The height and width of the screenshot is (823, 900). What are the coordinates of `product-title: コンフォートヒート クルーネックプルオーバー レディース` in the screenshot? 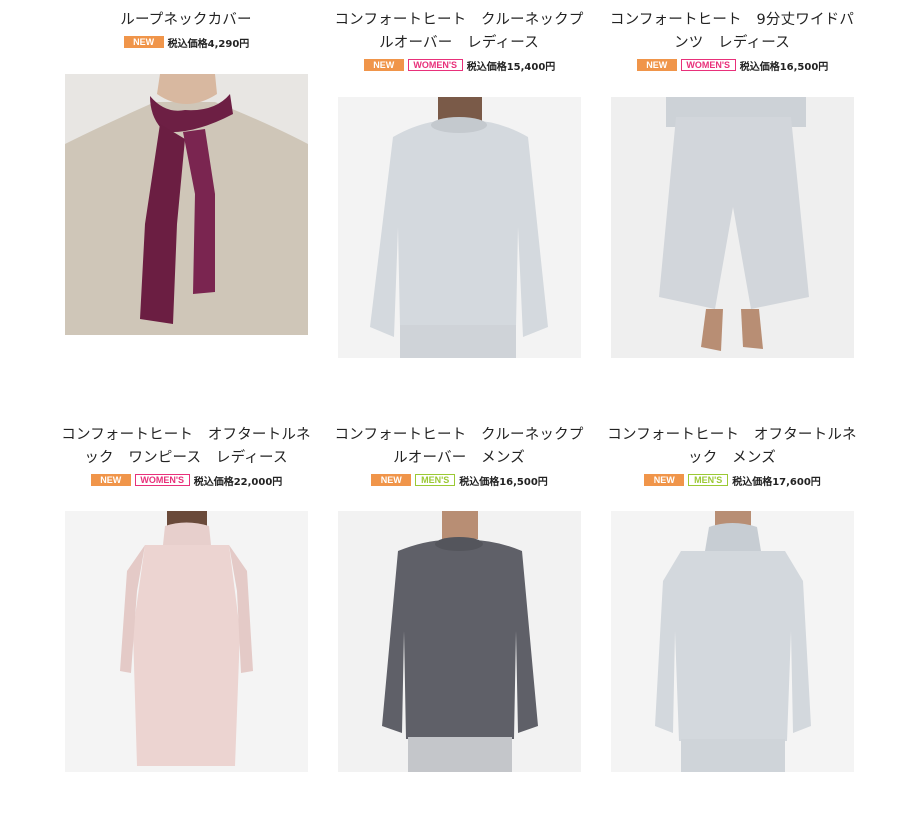 It's located at (459, 32).